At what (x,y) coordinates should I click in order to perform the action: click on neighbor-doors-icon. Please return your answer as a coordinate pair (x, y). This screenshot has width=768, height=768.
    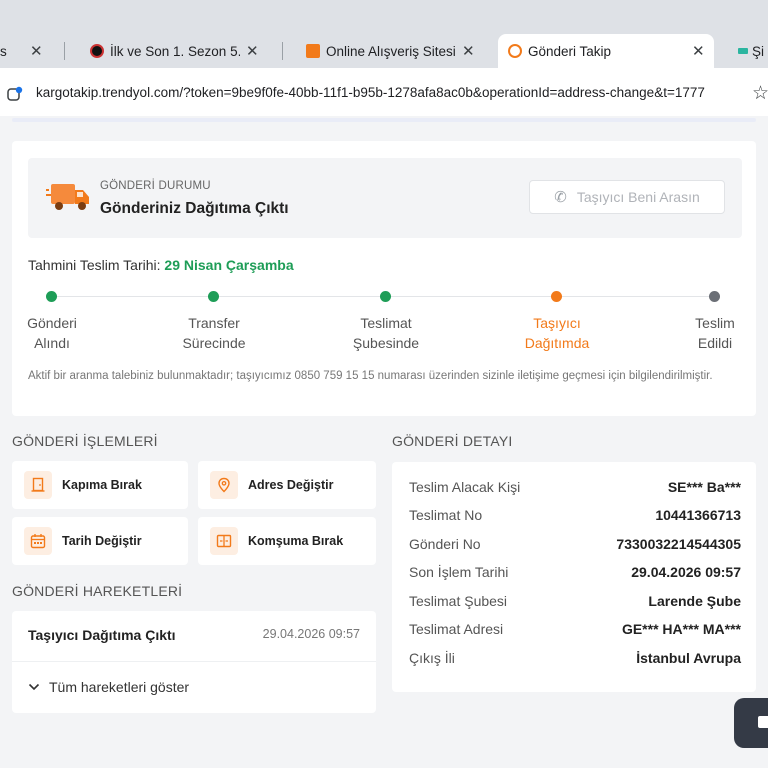
    Looking at the image, I should click on (224, 541).